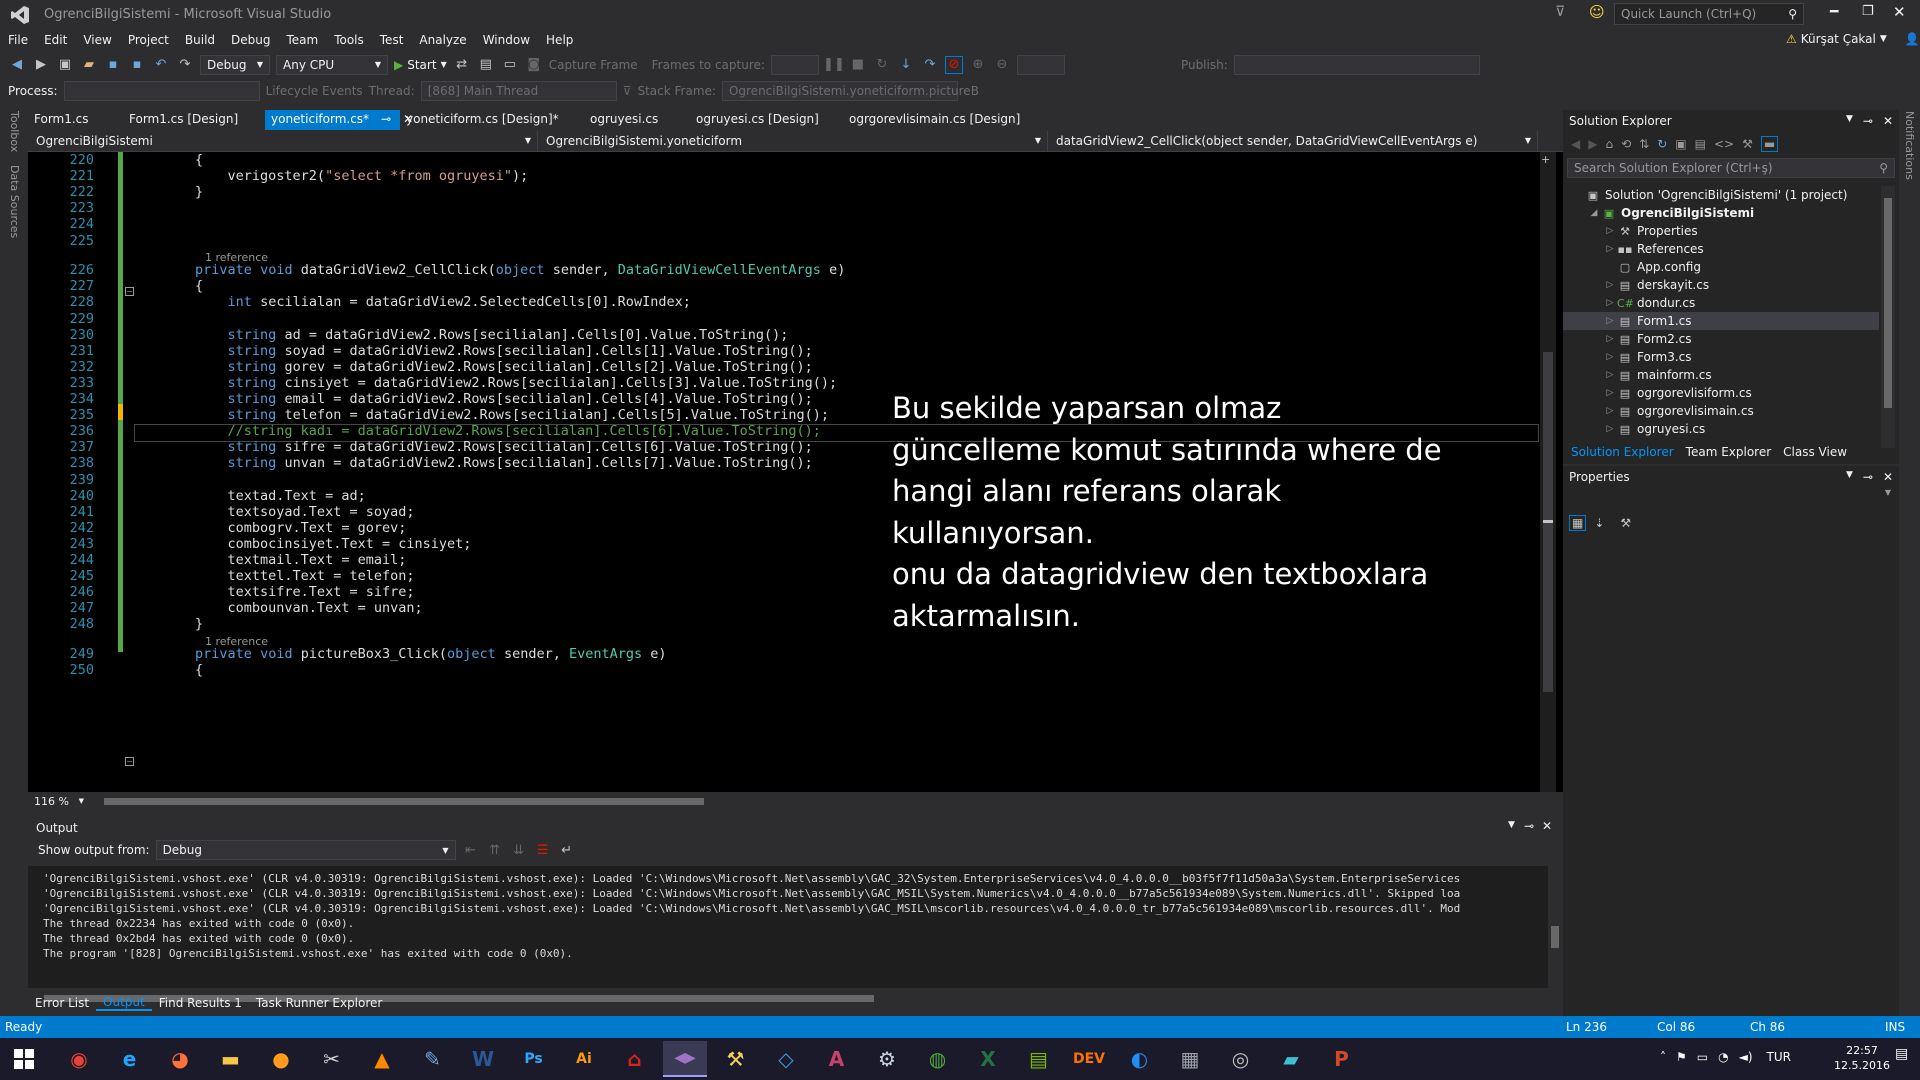 This screenshot has height=1080, width=1920. Describe the element at coordinates (62, 1003) in the screenshot. I see `tab-error-list: Error List` at that location.